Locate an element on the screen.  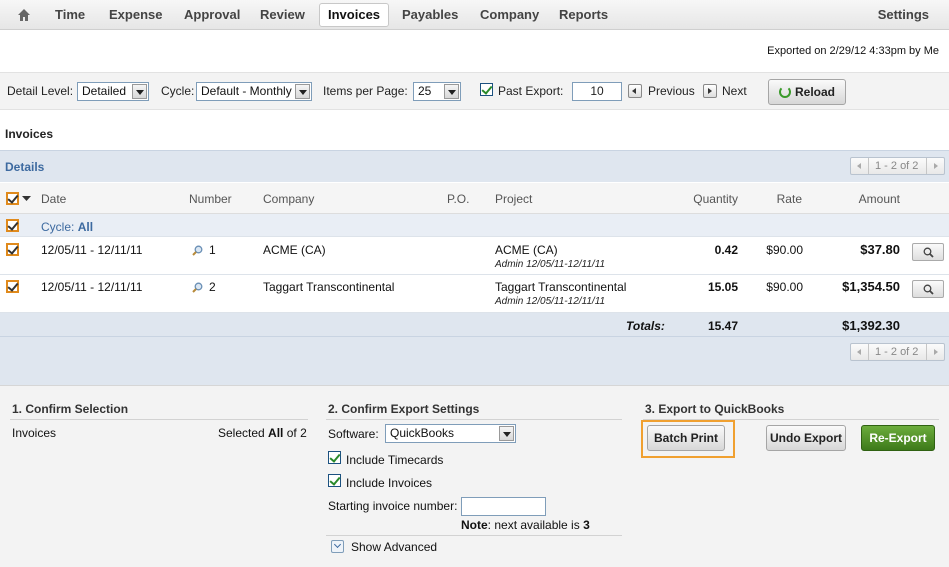
pager-text: 1 - 2 of 2 is located at coordinates (897, 166).